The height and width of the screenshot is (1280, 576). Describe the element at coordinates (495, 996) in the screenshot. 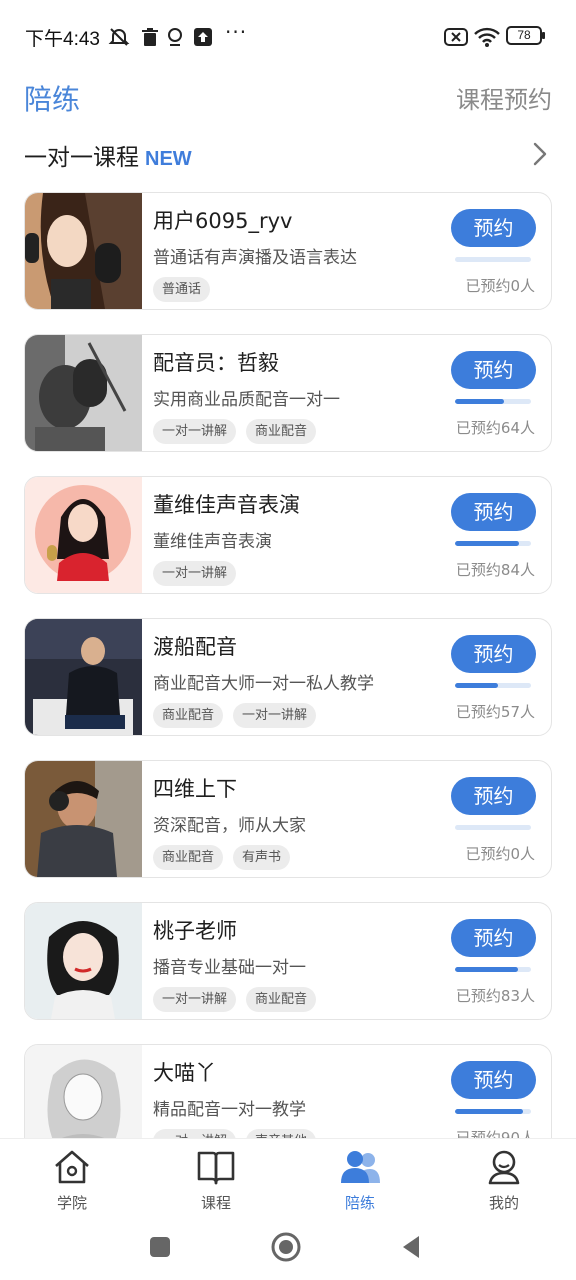

I see `booked-count: 已预约83人` at that location.